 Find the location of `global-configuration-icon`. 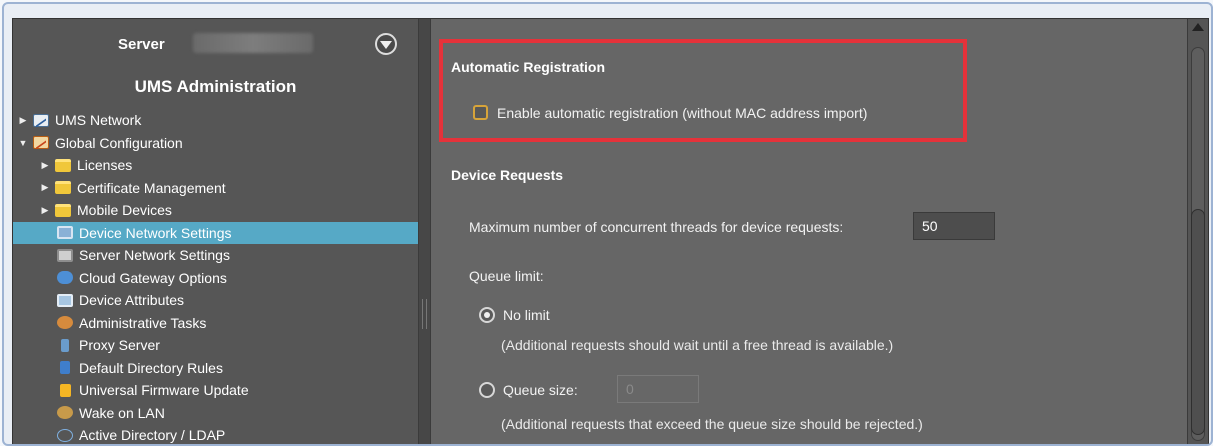

global-configuration-icon is located at coordinates (41, 143).